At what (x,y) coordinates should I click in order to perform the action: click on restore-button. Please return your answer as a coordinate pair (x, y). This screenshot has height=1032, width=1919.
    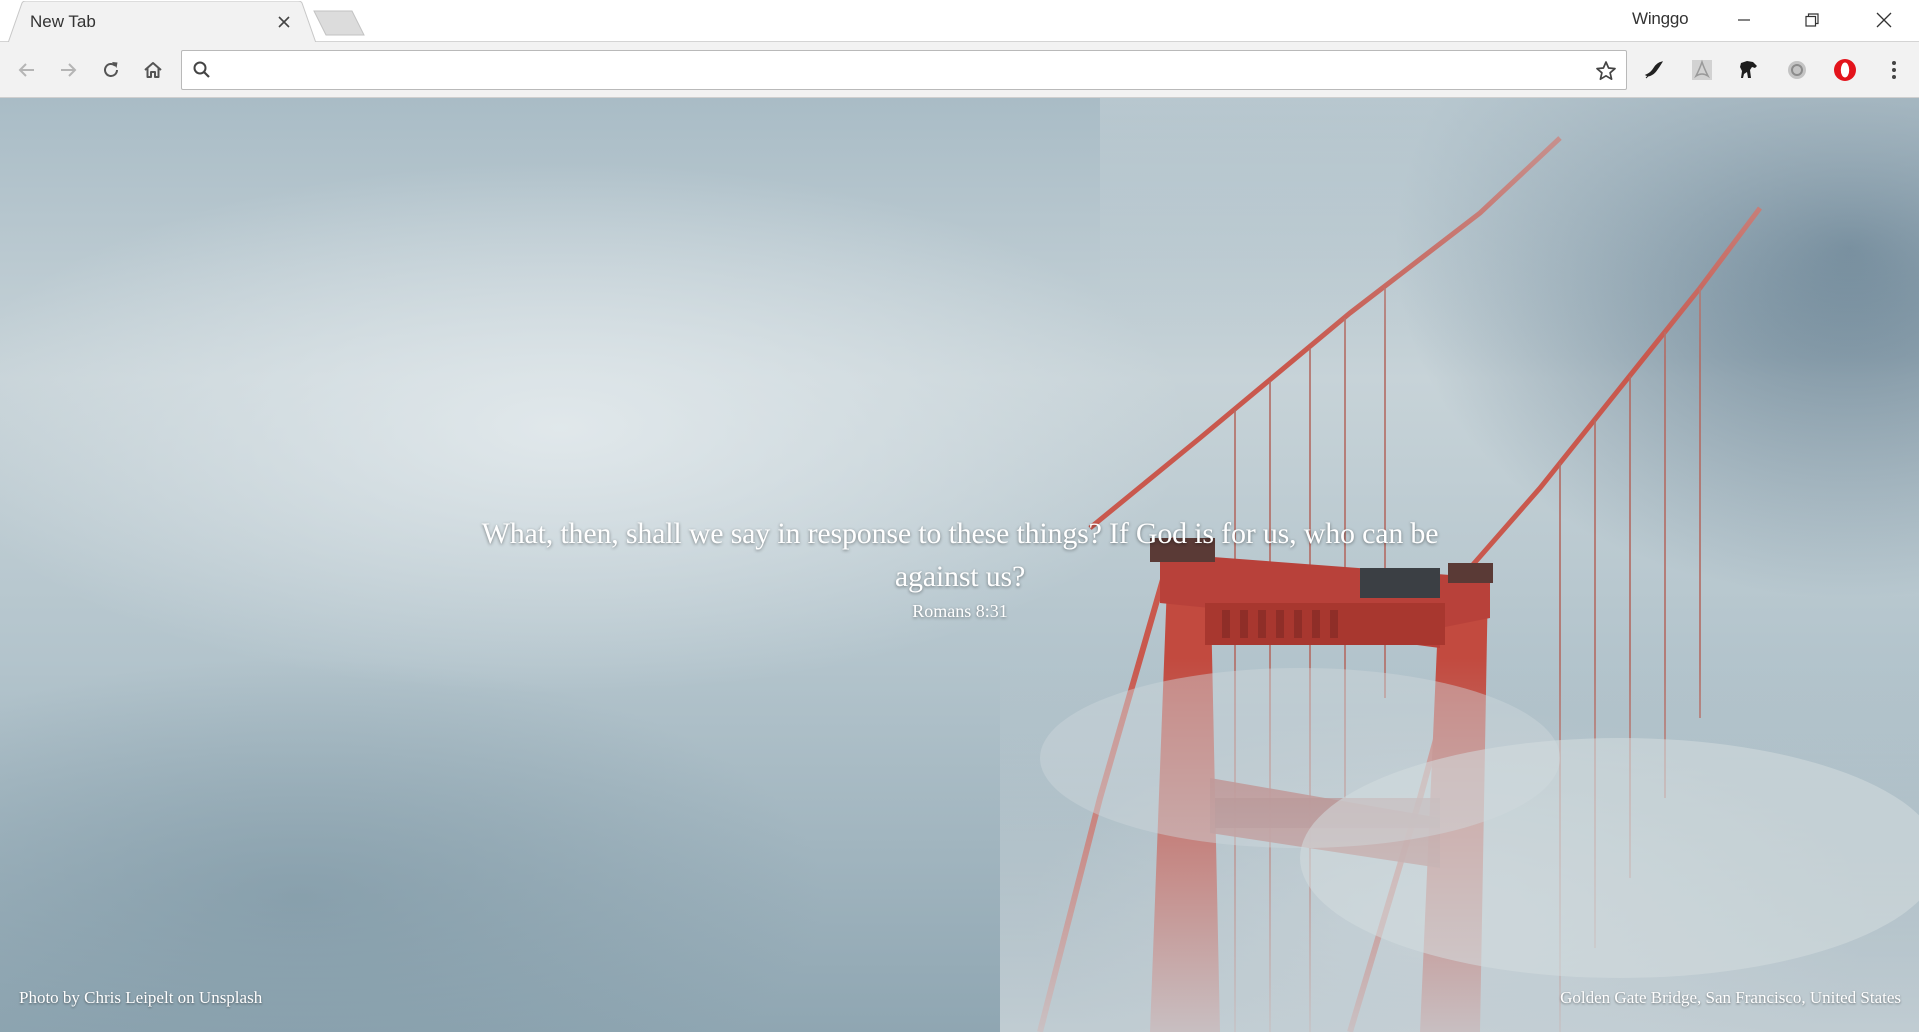
    Looking at the image, I should click on (1812, 20).